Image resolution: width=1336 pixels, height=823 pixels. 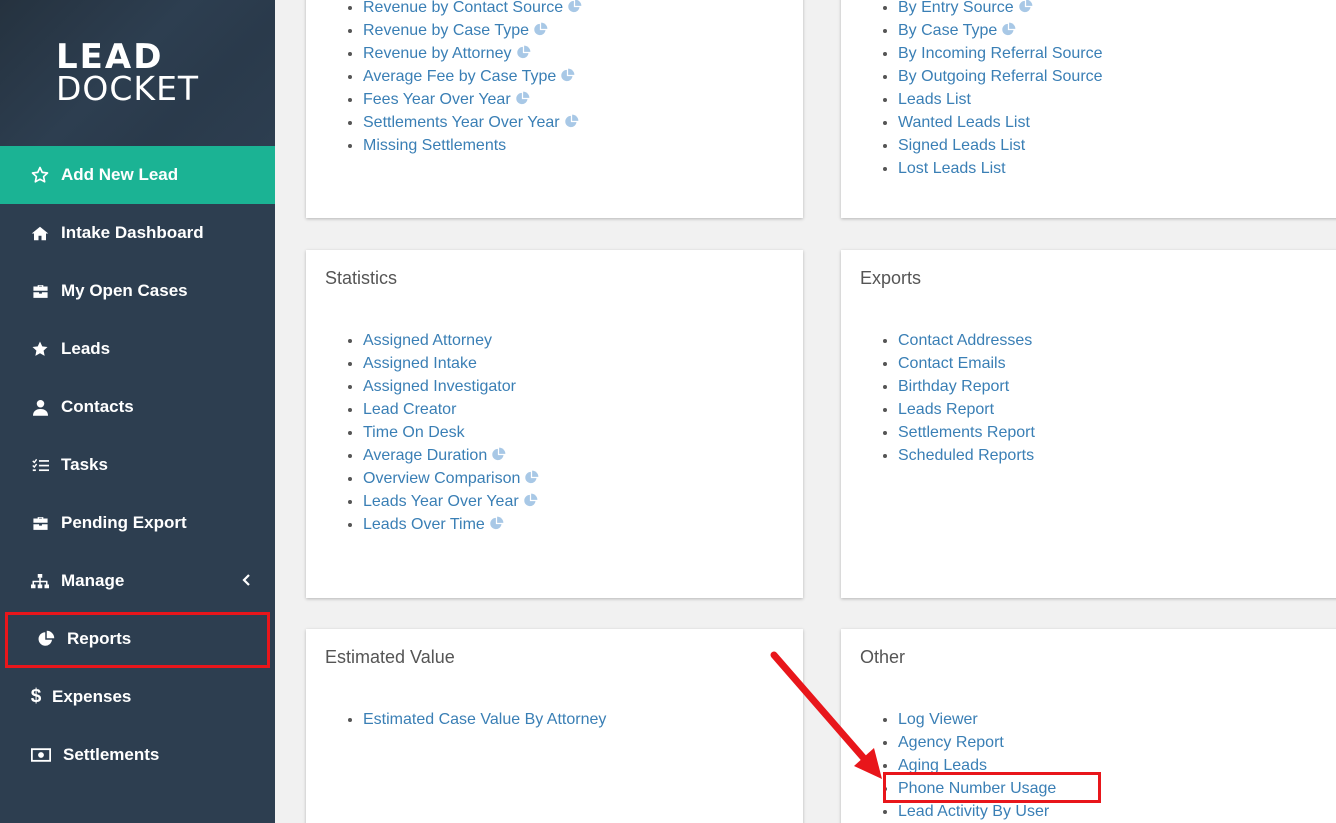 I want to click on sidebar-item-intake-dashboard: Intake Dashboard, so click(x=137, y=233).